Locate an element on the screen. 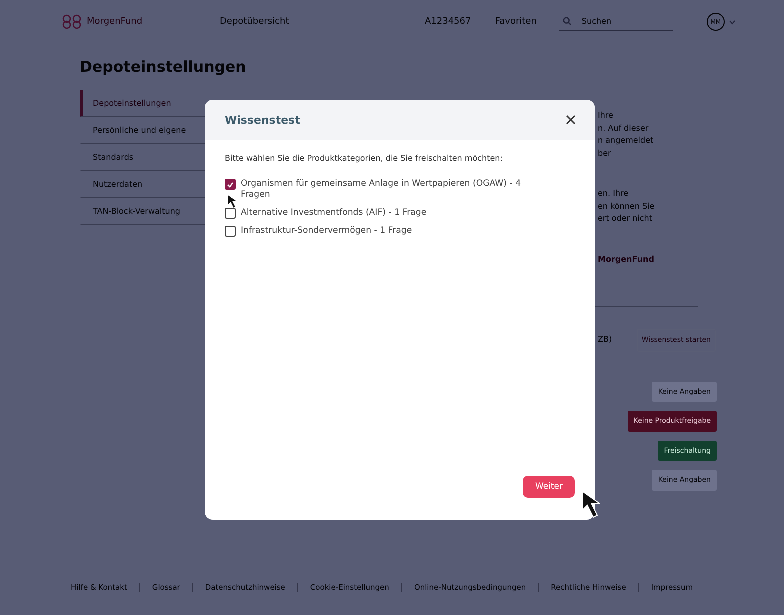  search-input: Suchen is located at coordinates (620, 21).